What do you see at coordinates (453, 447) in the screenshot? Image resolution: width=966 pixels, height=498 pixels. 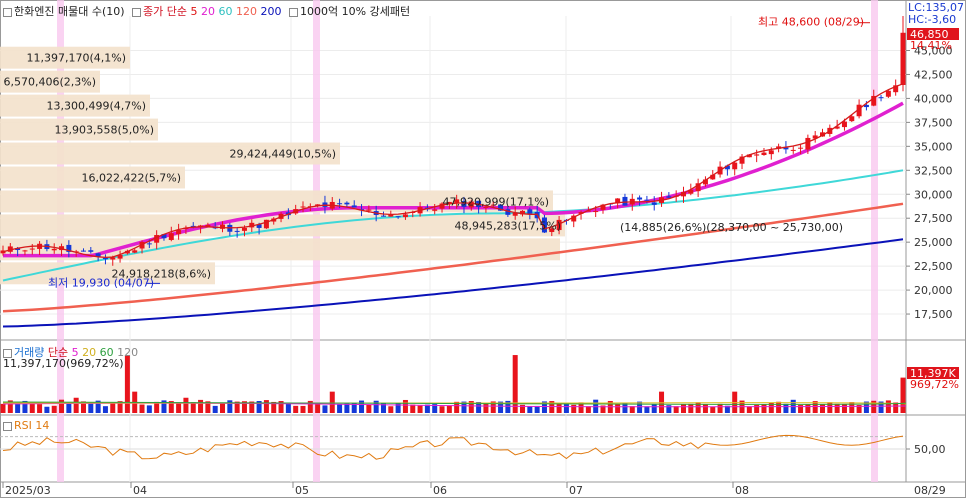 I see `rsi-line` at bounding box center [453, 447].